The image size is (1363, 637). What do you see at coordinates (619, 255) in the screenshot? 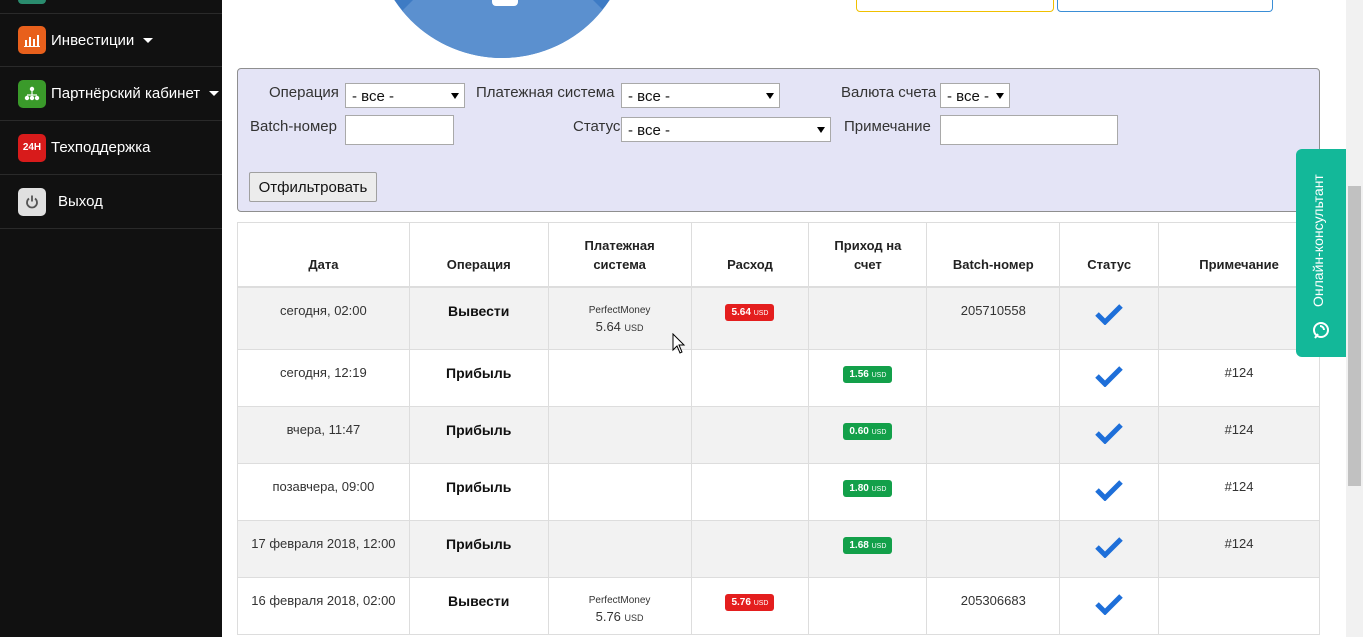
I see `column-header-payment-system: Платежная система` at bounding box center [619, 255].